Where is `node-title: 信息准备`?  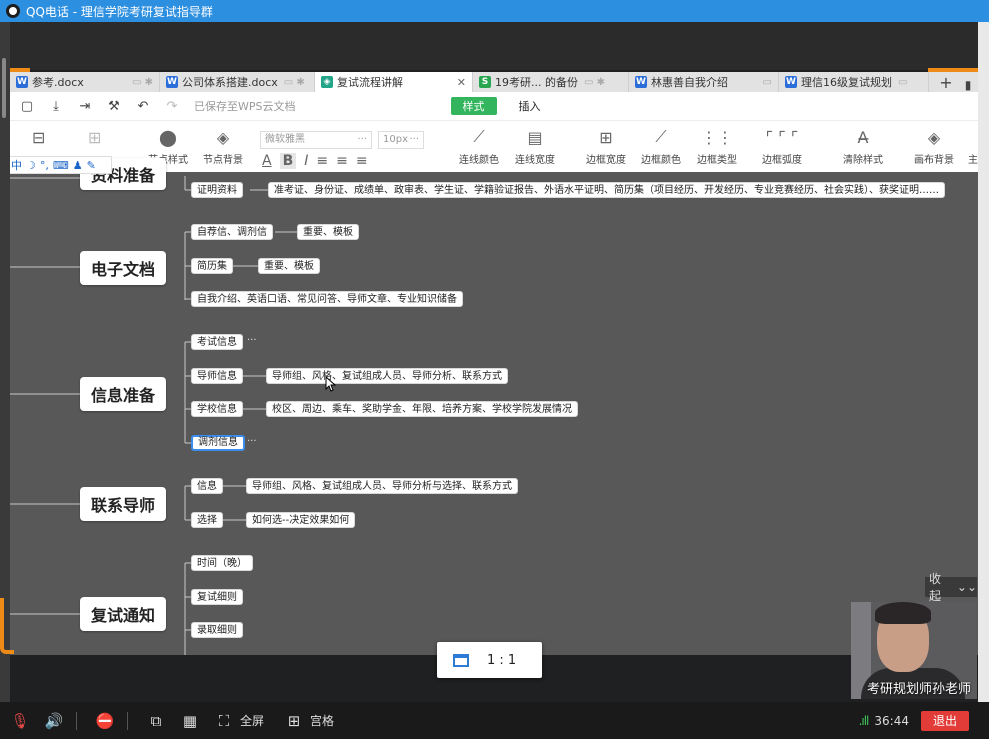 node-title: 信息准备 is located at coordinates (122, 395).